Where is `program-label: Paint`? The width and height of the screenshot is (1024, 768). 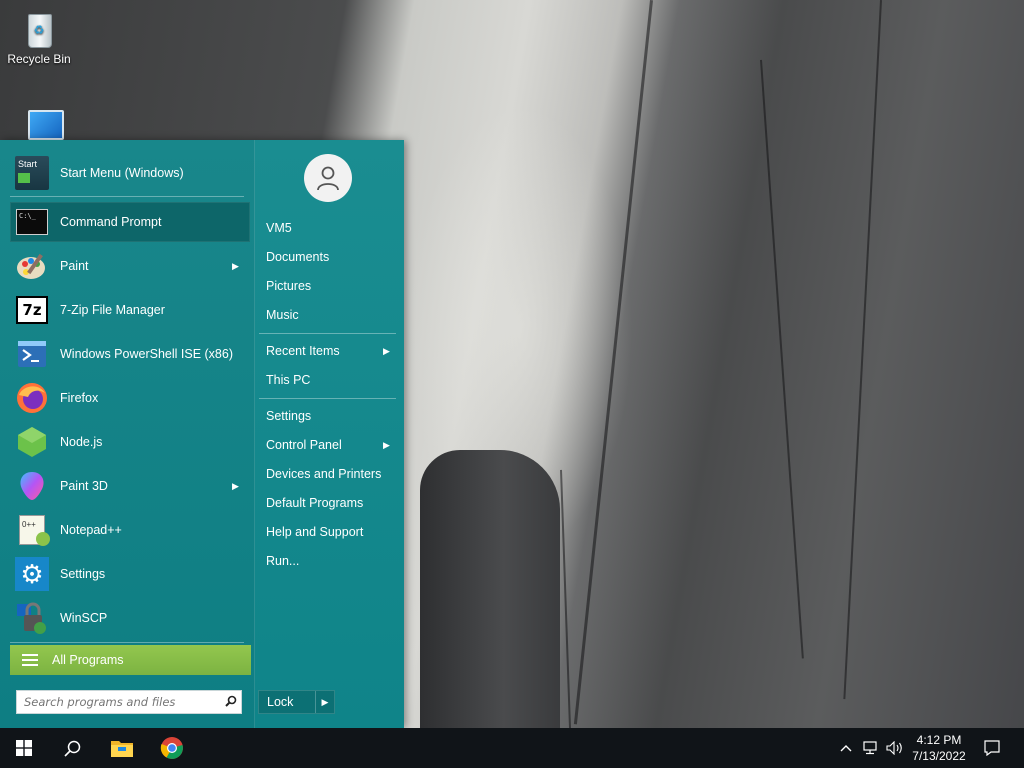
program-label: Paint is located at coordinates (74, 266).